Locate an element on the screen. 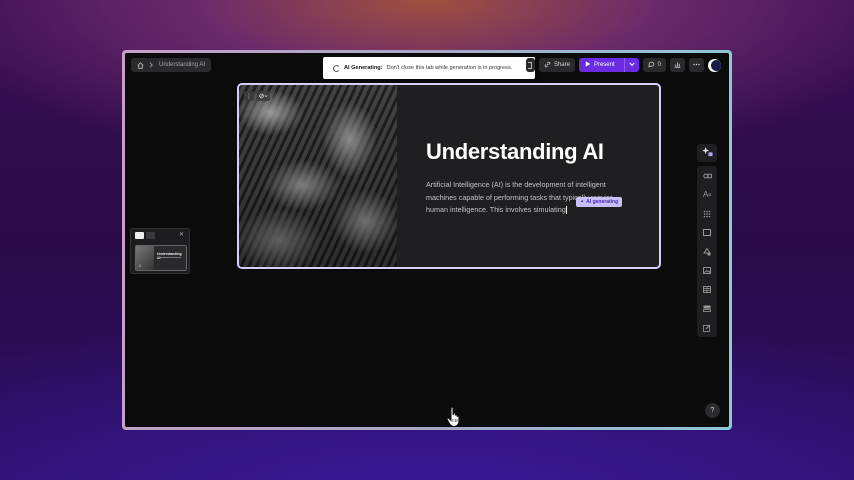  ai-badge-label: AI generating is located at coordinates (602, 202).